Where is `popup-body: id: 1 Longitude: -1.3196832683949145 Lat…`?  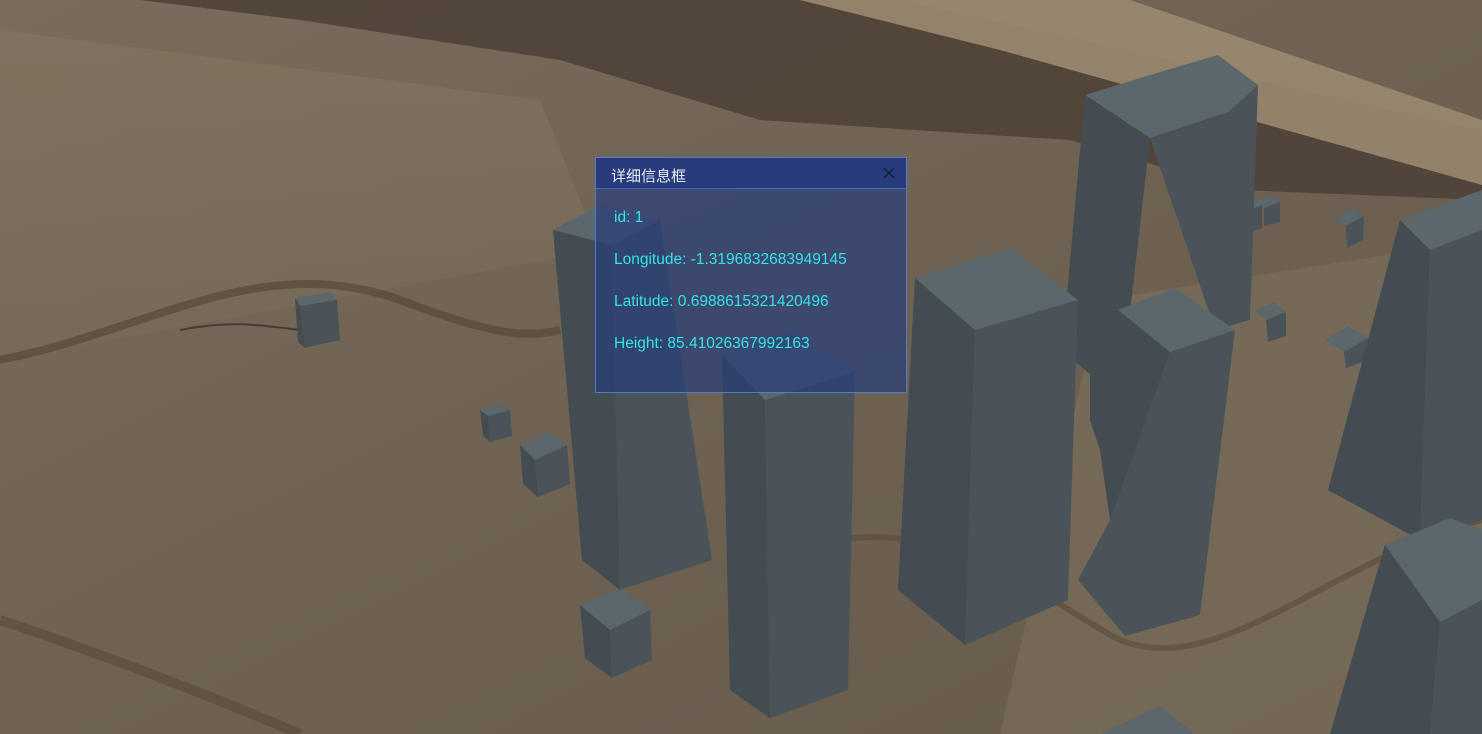
popup-body: id: 1 Longitude: -1.3196832683949145 Lat… is located at coordinates (755, 292).